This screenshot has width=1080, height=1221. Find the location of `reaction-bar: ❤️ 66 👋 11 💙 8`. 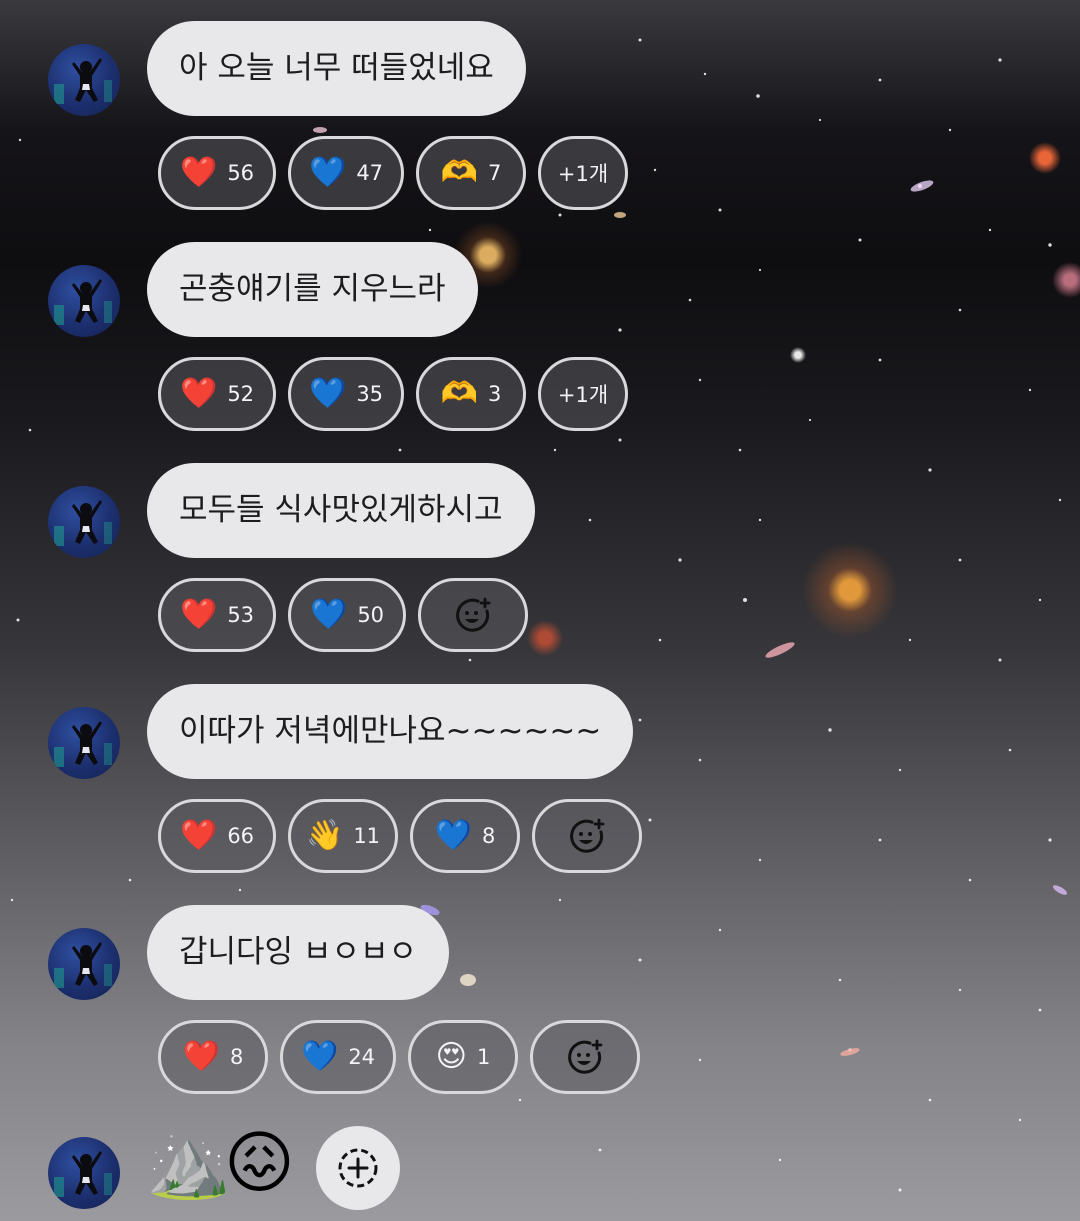

reaction-bar: ❤️ 66 👋 11 💙 8 is located at coordinates (400, 836).